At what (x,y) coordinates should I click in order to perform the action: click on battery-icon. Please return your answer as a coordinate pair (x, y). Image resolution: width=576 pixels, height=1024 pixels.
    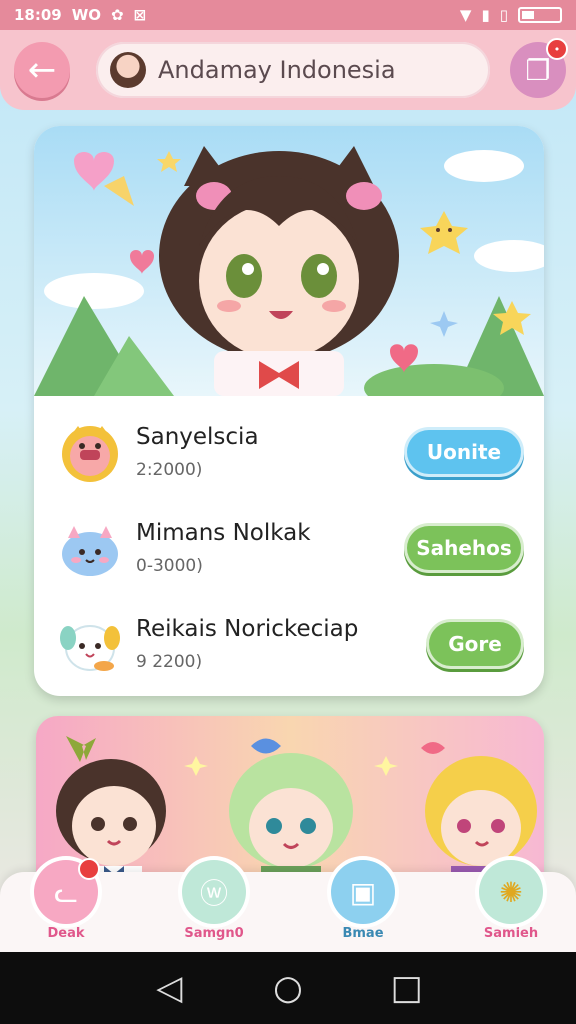
    Looking at the image, I should click on (540, 15).